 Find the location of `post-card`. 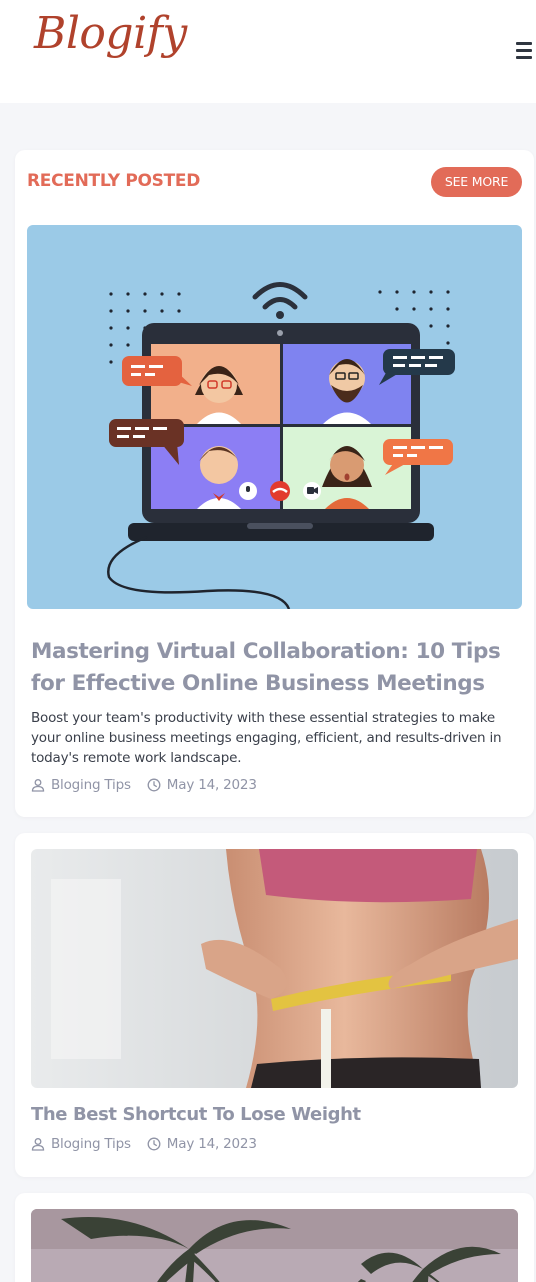

post-card is located at coordinates (274, 1237).